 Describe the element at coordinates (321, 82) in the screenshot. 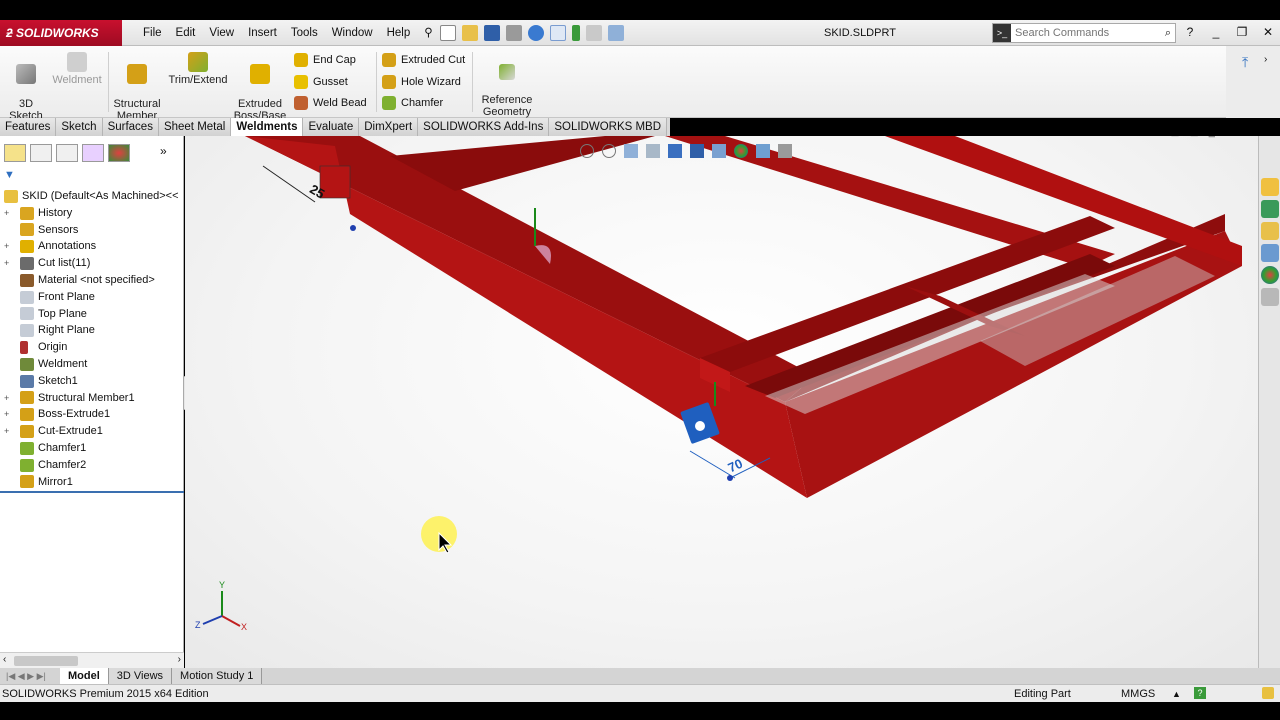

I see `gusset-button: Gusset` at that location.